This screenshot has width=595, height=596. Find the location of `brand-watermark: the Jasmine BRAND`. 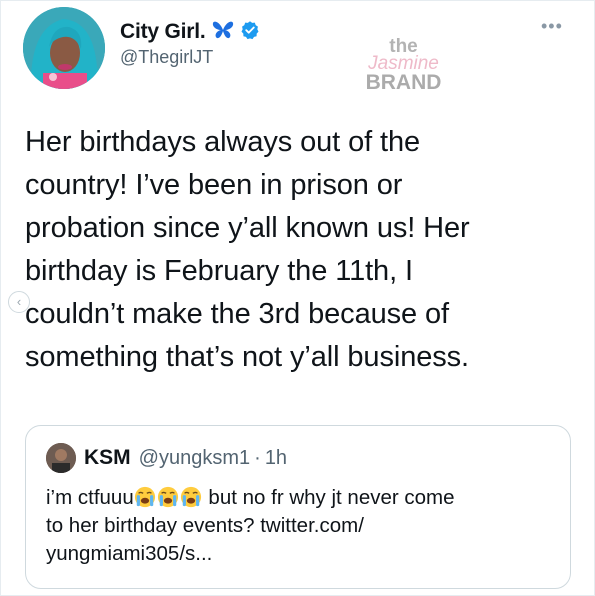

brand-watermark: the Jasmine BRAND is located at coordinates (403, 65).